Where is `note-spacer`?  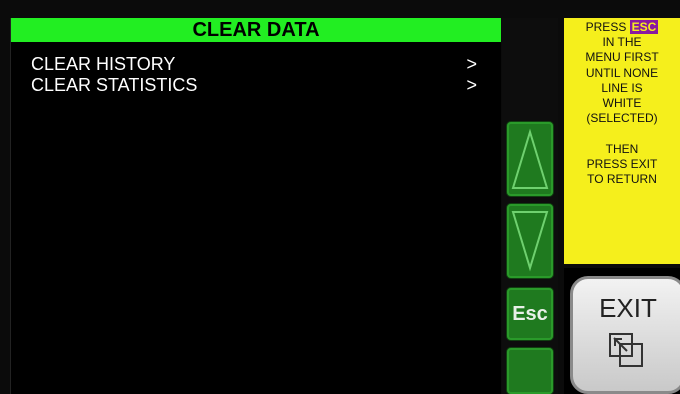 note-spacer is located at coordinates (622, 133).